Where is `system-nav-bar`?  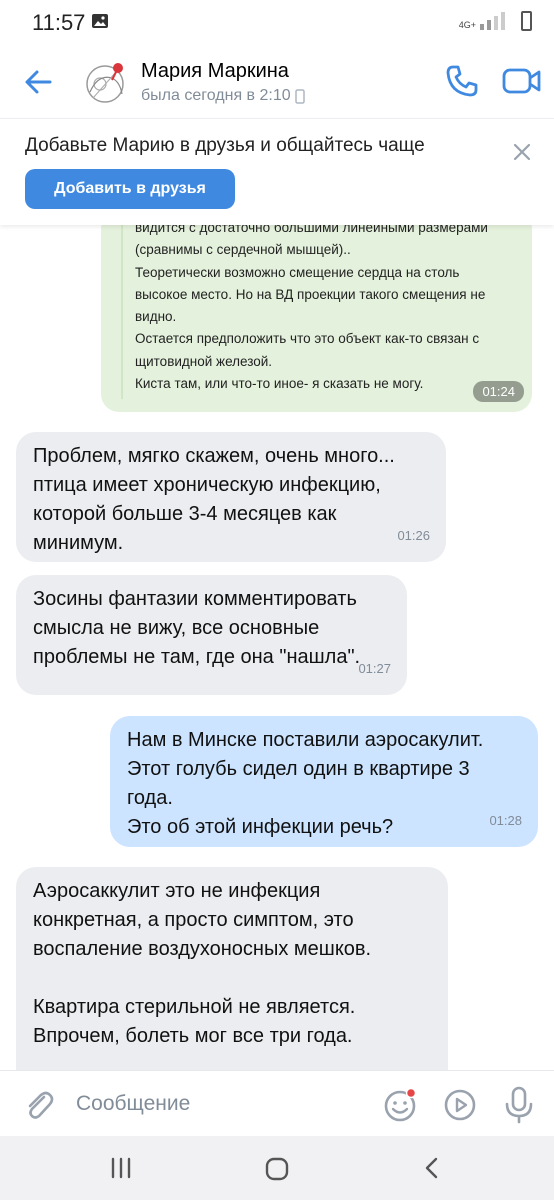
system-nav-bar is located at coordinates (277, 1168).